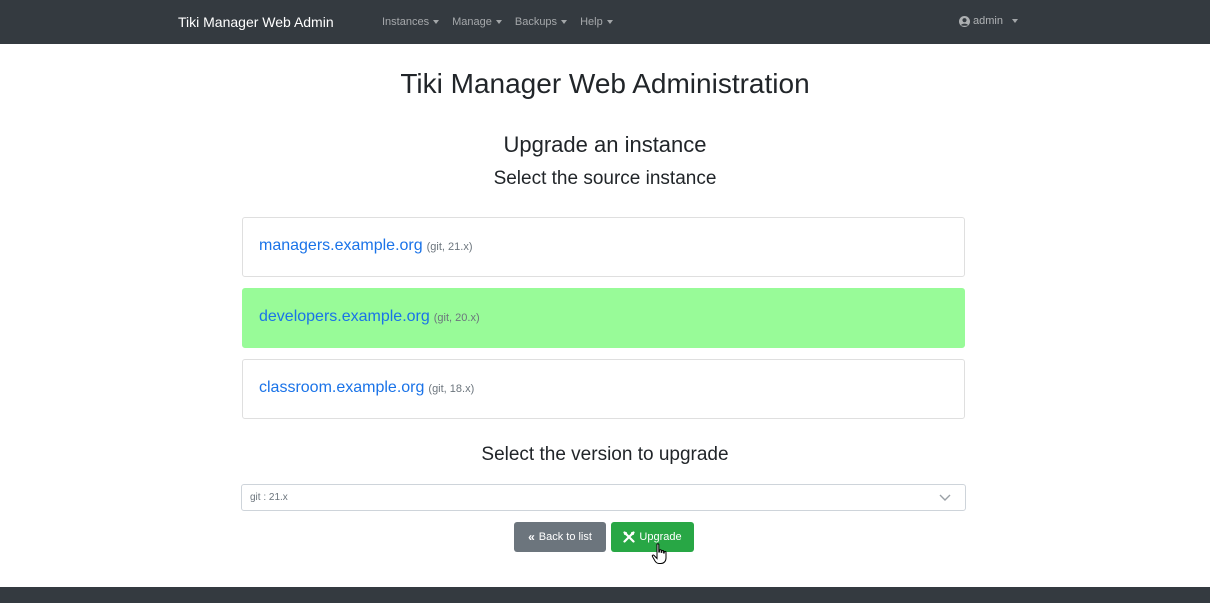  Describe the element at coordinates (341, 387) in the screenshot. I see `instance-link: classroom.example.org` at that location.